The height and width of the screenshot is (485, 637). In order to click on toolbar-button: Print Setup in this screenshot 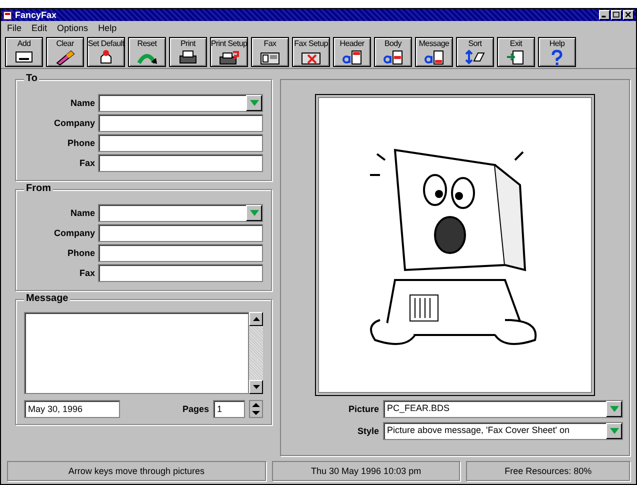, I will do `click(229, 52)`.